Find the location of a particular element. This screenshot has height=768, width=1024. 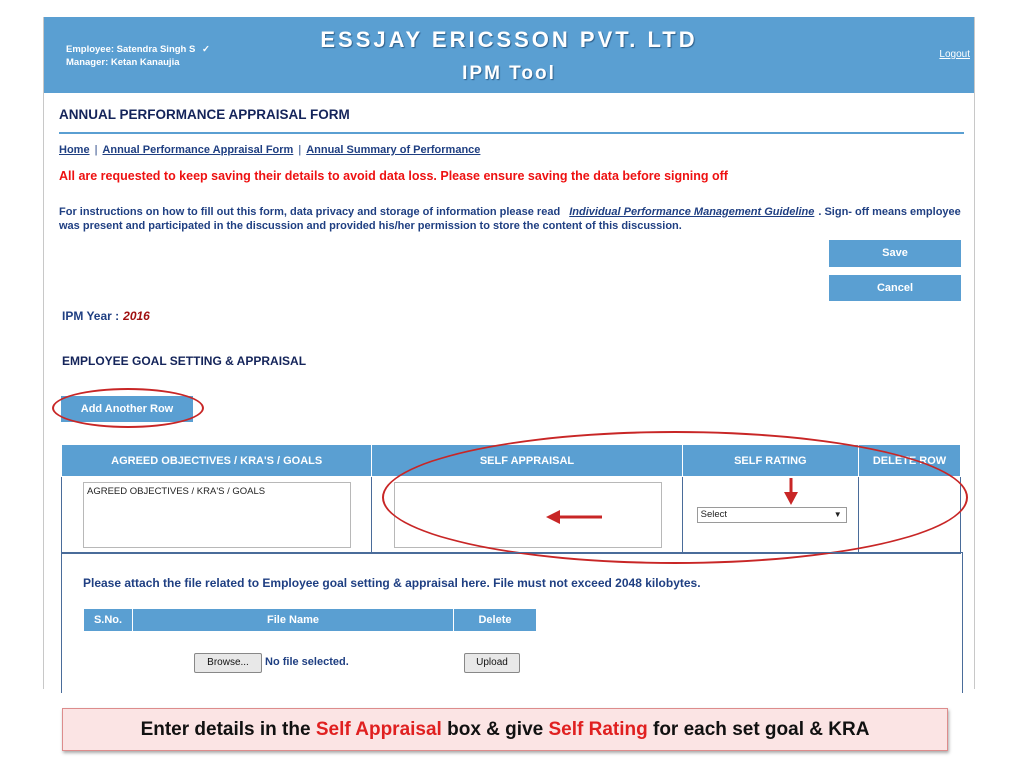

company-name: ESSJAY ERICSSON PVT. LTD is located at coordinates (509, 39).